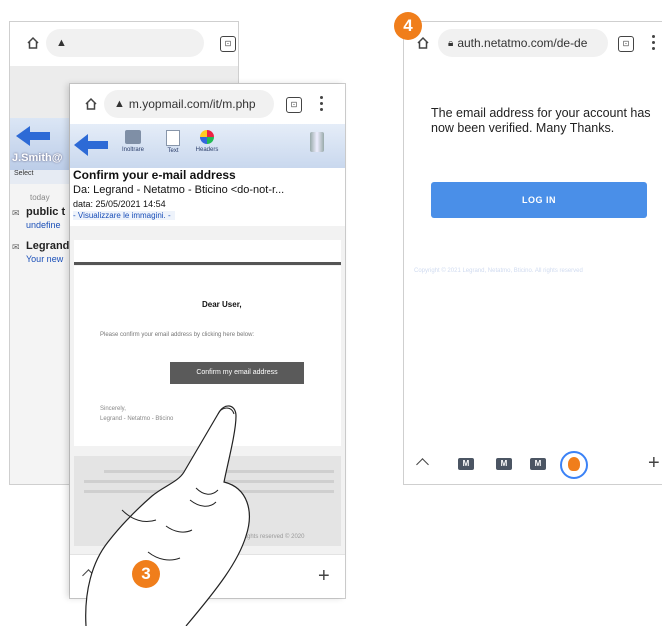  Describe the element at coordinates (16, 247) in the screenshot. I see `back-envelope-icon-2: ✉` at that location.